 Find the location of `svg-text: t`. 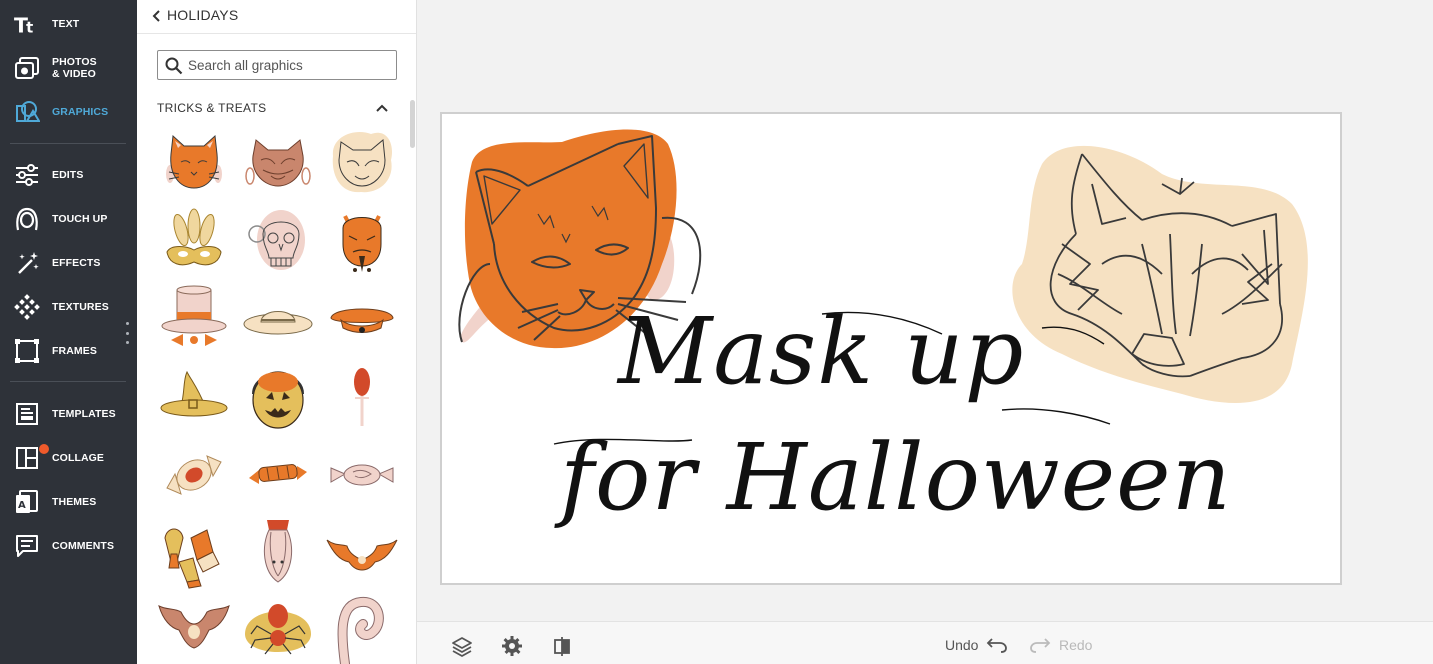

svg-text: t is located at coordinates (29, 27).